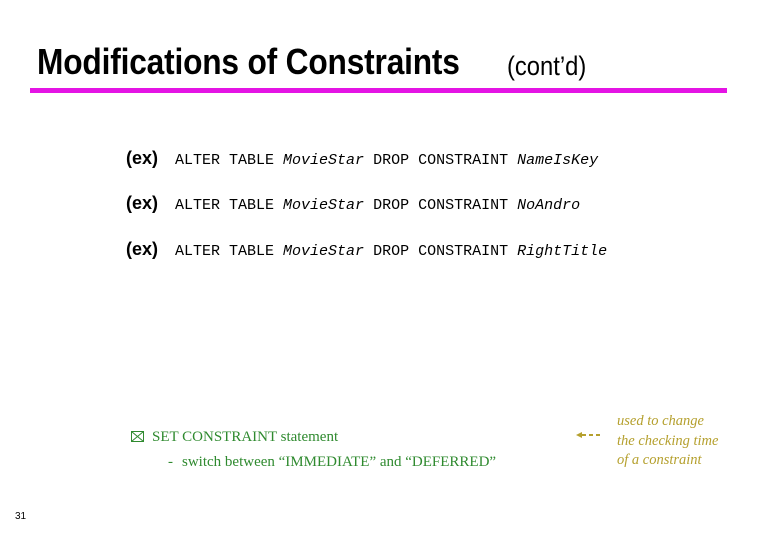  Describe the element at coordinates (245, 437) in the screenshot. I see `bullet-text: SET CONSTRAINT statement` at that location.